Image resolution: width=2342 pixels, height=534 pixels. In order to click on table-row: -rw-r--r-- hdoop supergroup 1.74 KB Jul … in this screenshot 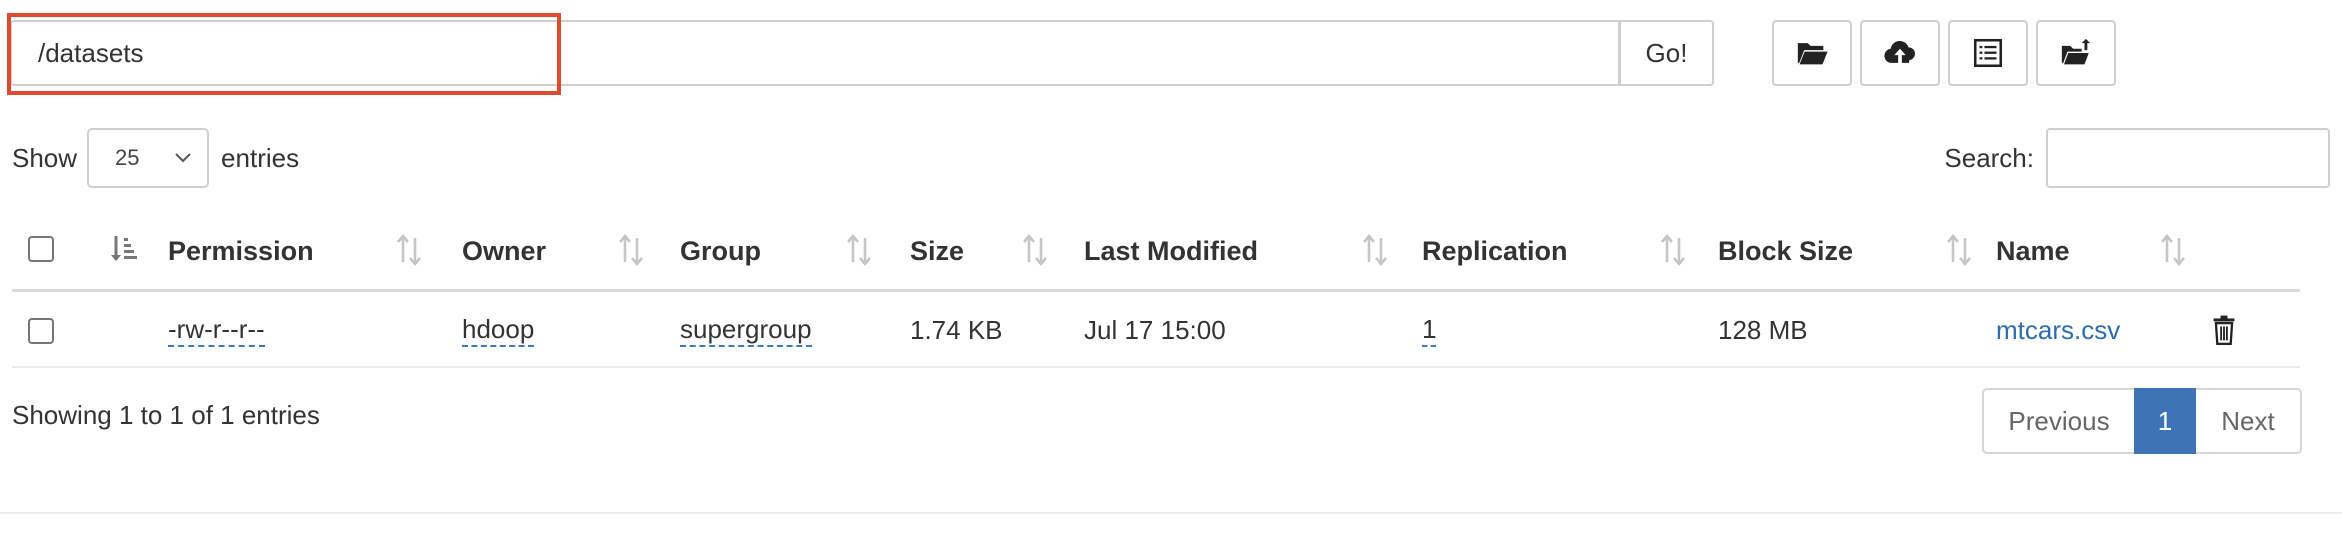, I will do `click(1156, 330)`.